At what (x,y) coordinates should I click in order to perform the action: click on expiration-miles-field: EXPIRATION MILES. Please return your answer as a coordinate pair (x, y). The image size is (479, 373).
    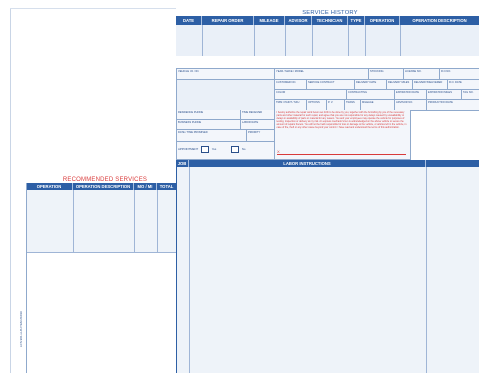
    Looking at the image, I should click on (444, 95).